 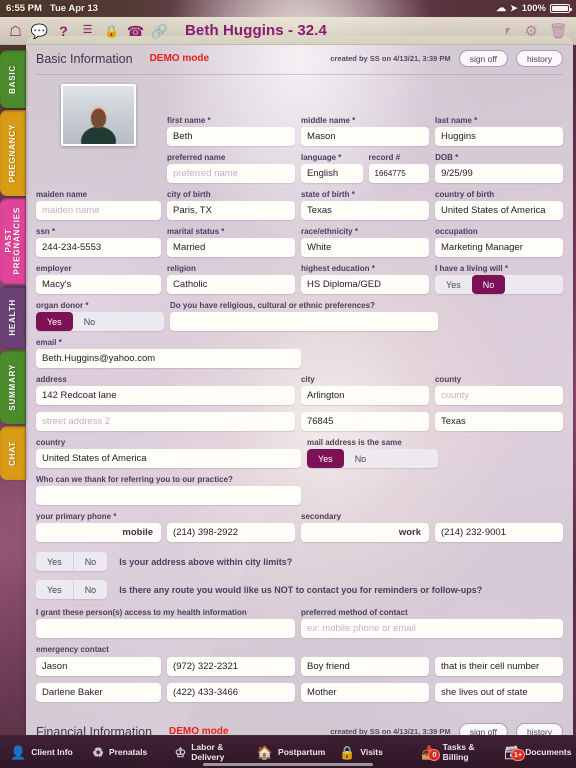 What do you see at coordinates (365, 210) in the screenshot?
I see `state-of-birth-input: Texas` at bounding box center [365, 210].